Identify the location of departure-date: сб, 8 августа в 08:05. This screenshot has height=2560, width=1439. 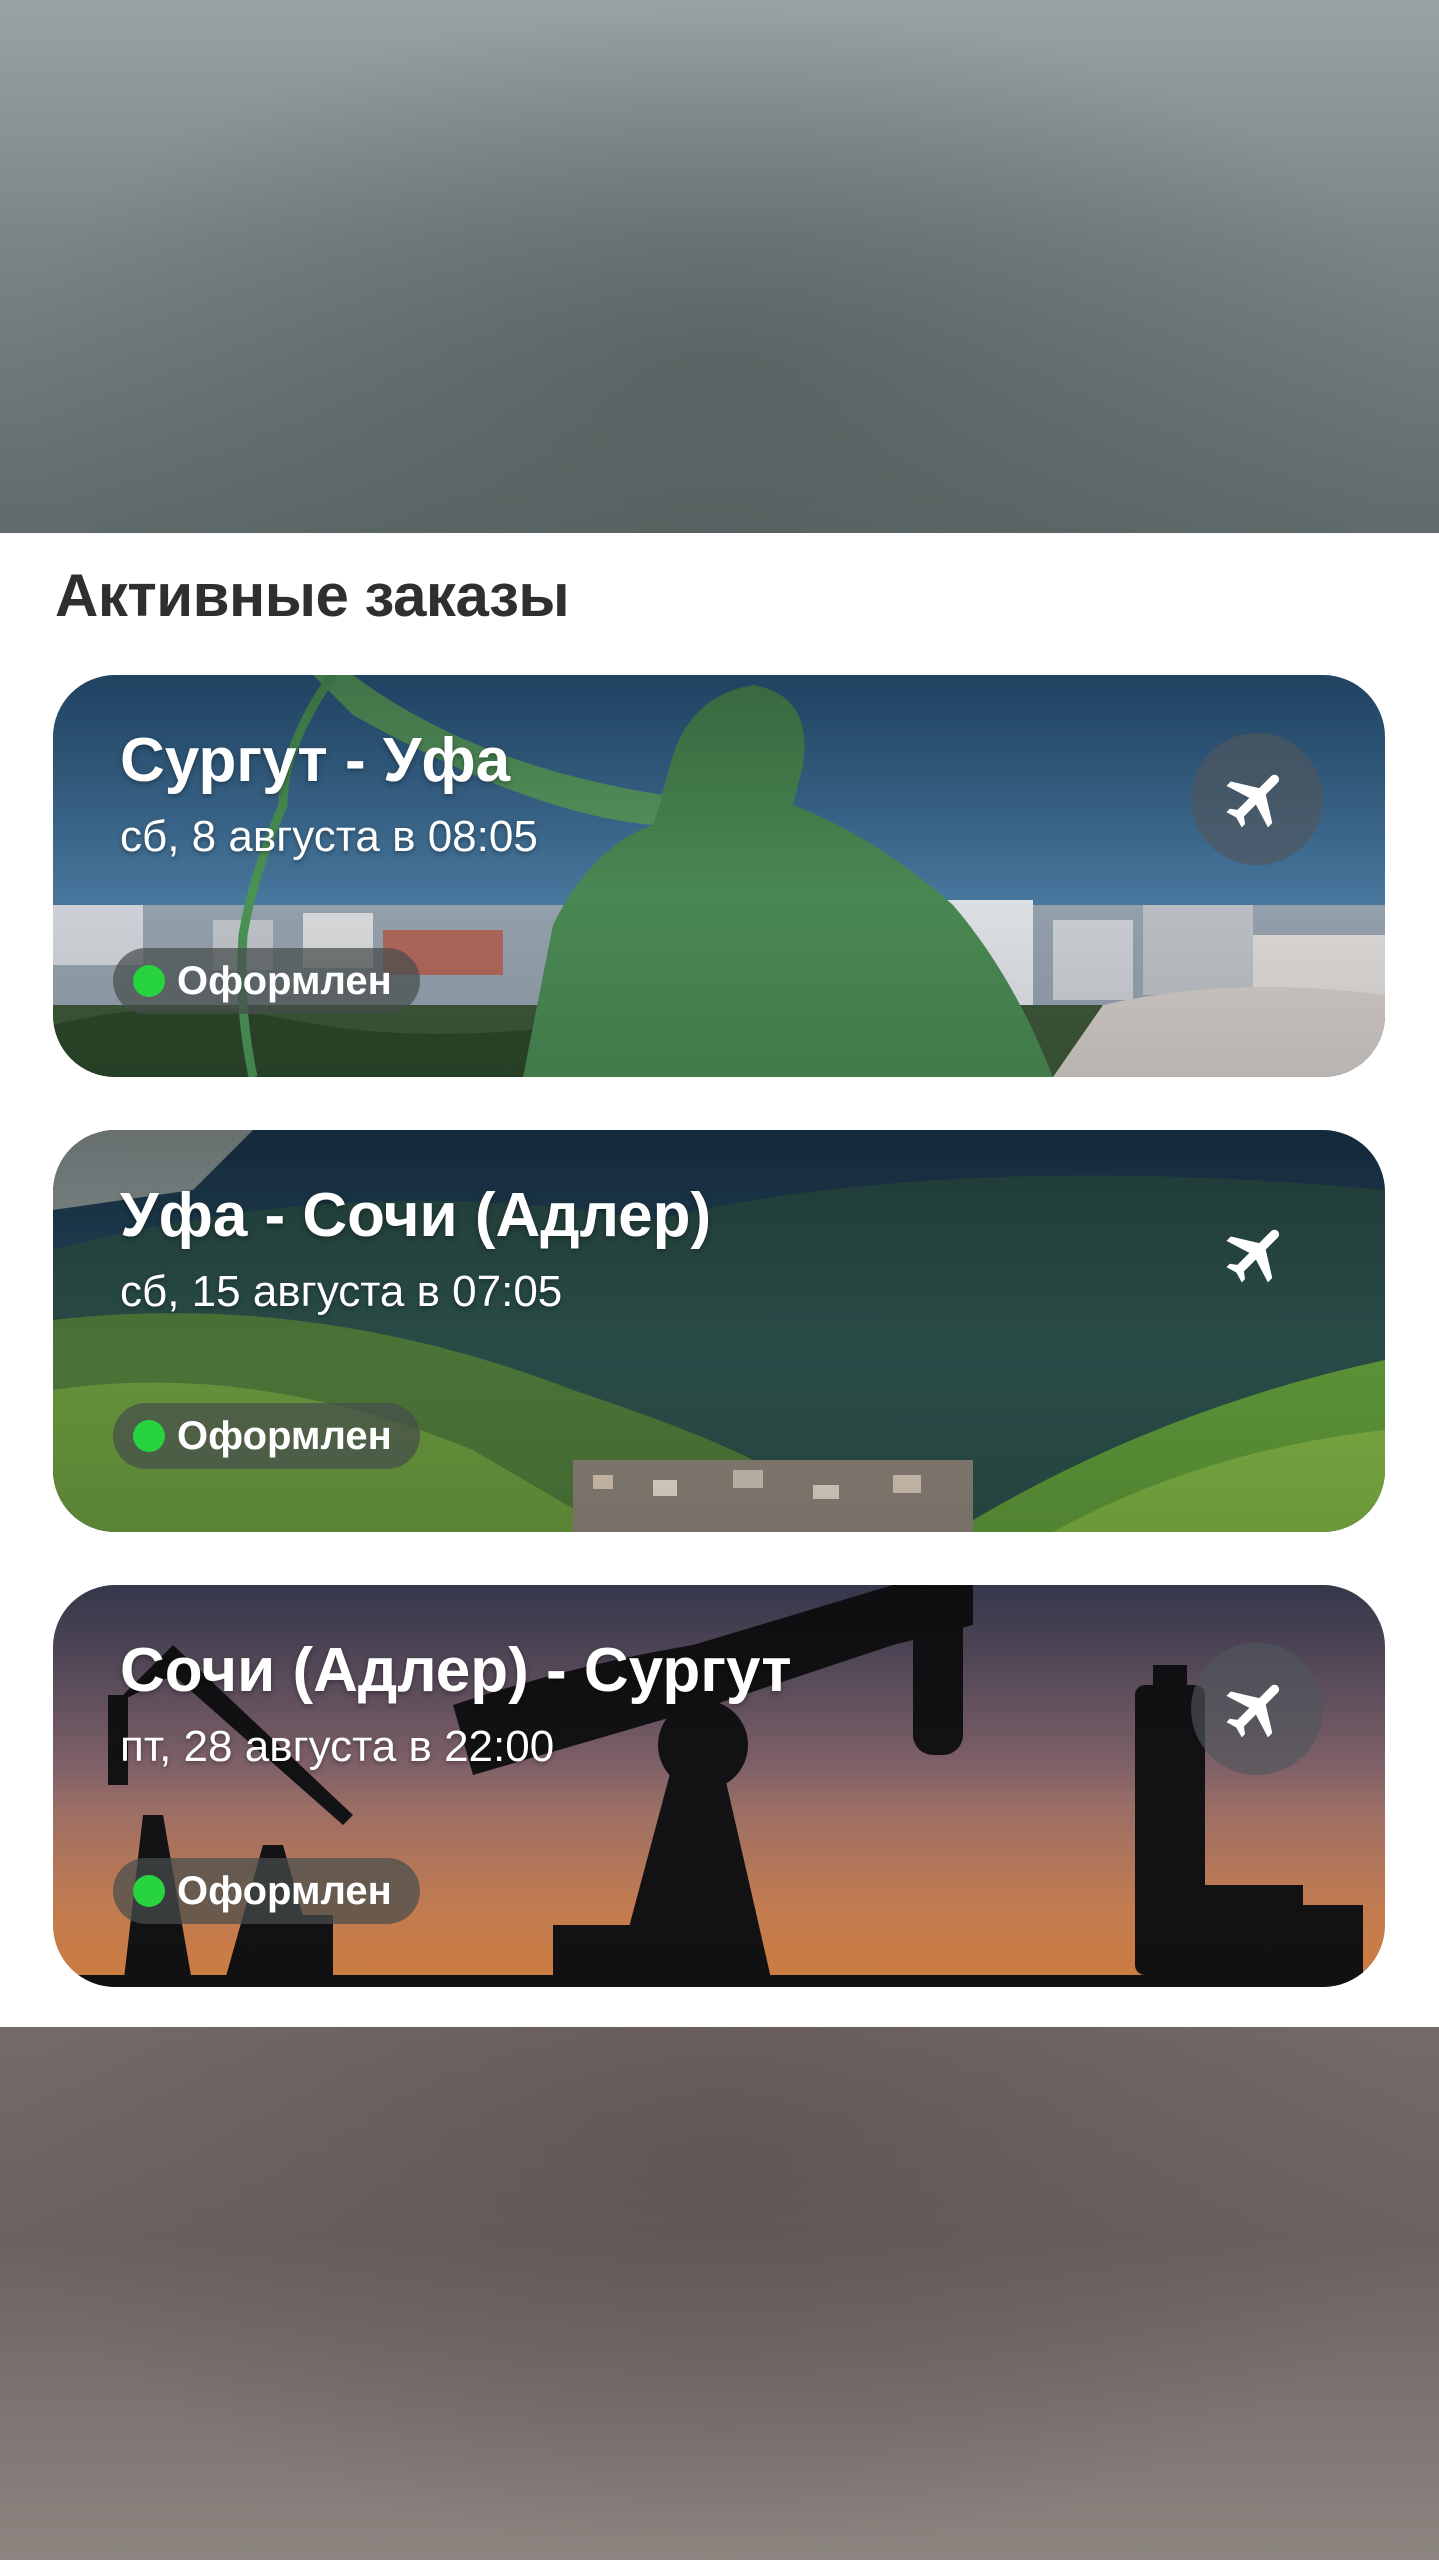
(329, 836).